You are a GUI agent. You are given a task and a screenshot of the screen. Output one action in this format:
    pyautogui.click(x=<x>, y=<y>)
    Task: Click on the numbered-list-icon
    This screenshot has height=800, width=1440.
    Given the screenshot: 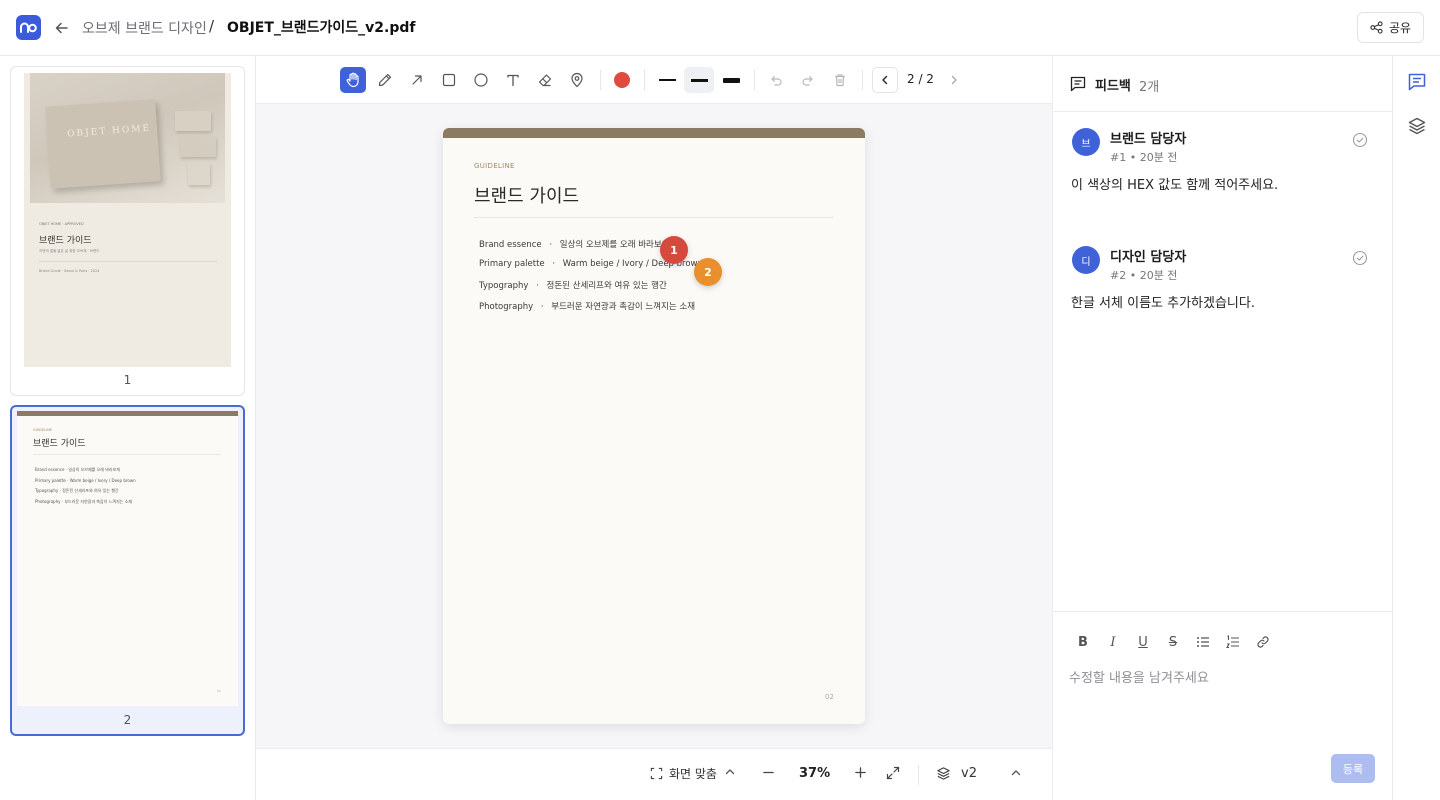 What is the action you would take?
    pyautogui.click(x=1232, y=642)
    